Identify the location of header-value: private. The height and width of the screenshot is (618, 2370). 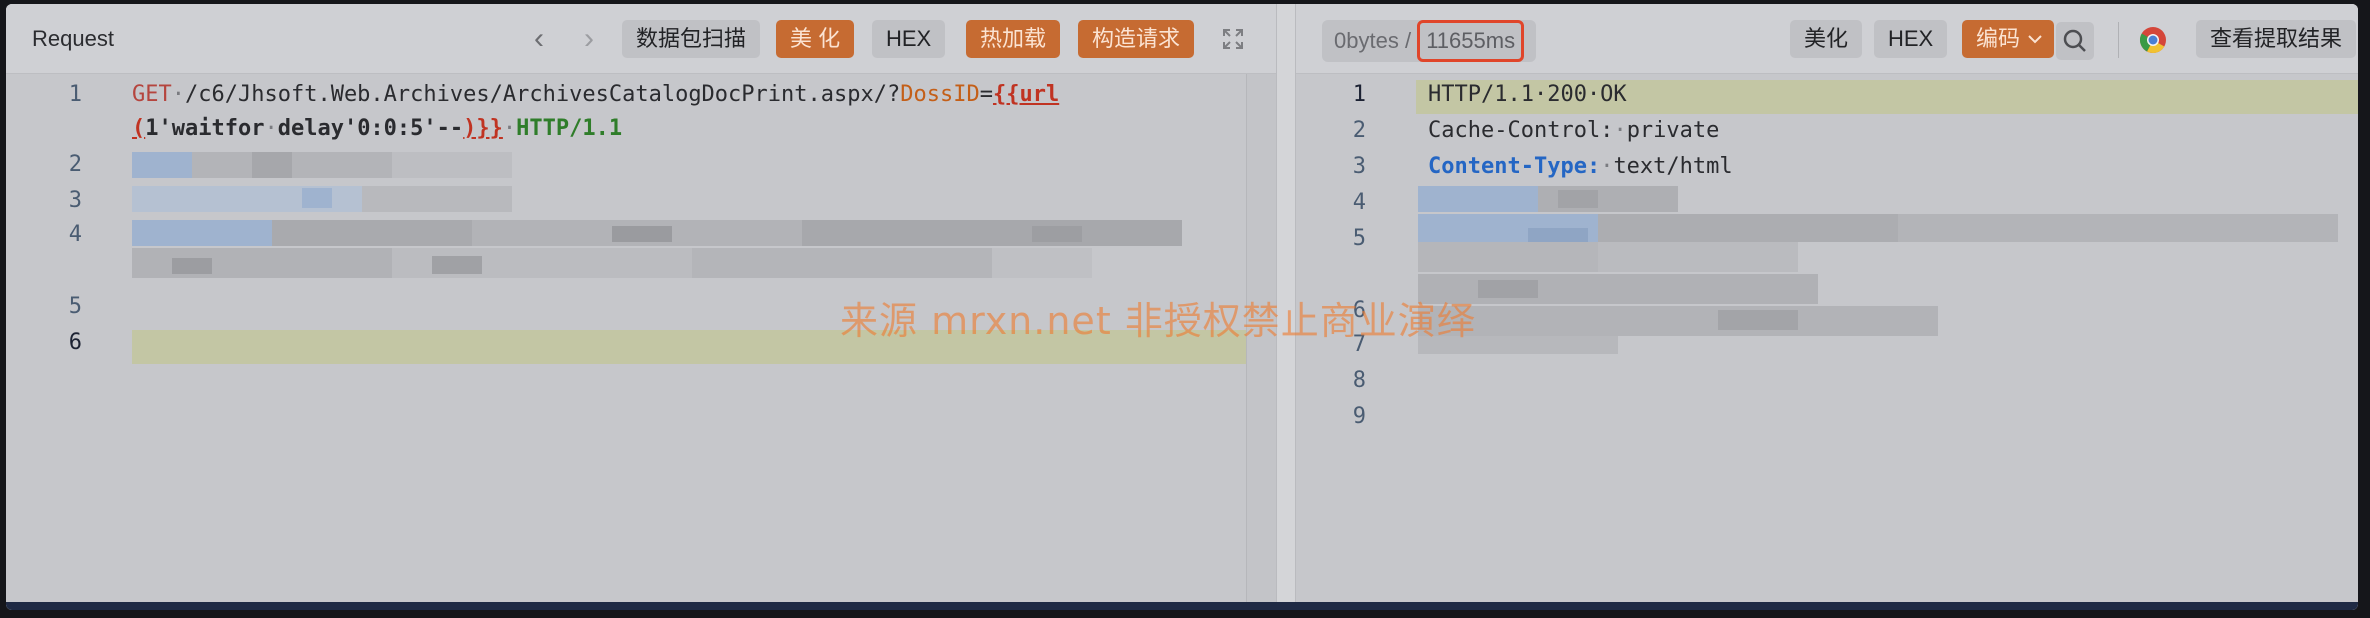
(1673, 130).